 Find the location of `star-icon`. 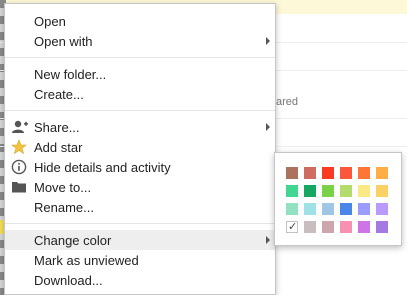

star-icon is located at coordinates (19, 147).